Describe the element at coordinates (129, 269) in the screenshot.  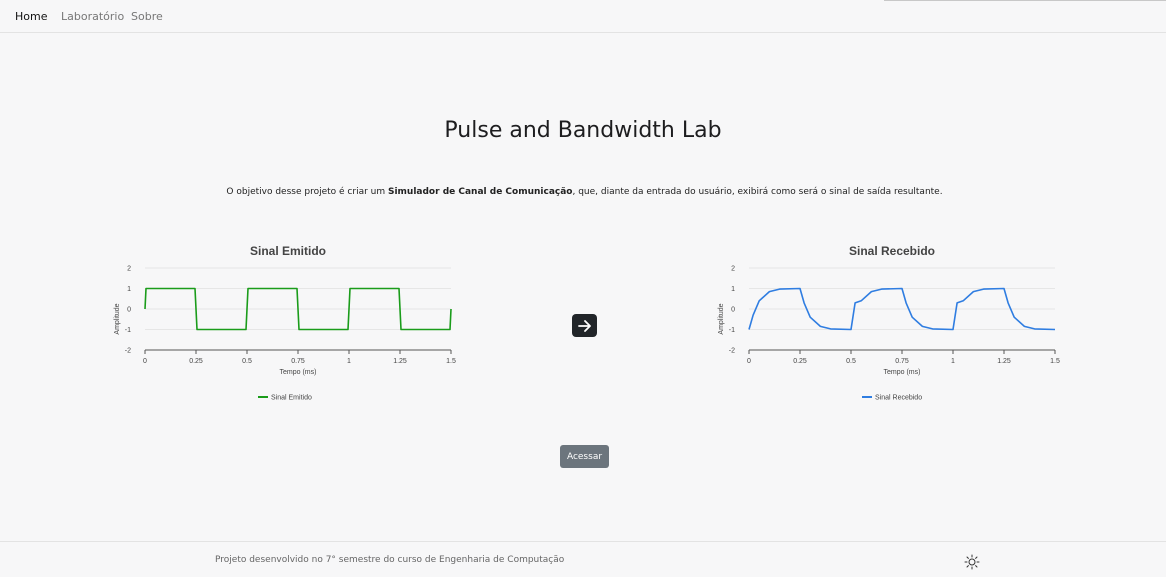
I see `chart0-y-tick-label: 2` at that location.